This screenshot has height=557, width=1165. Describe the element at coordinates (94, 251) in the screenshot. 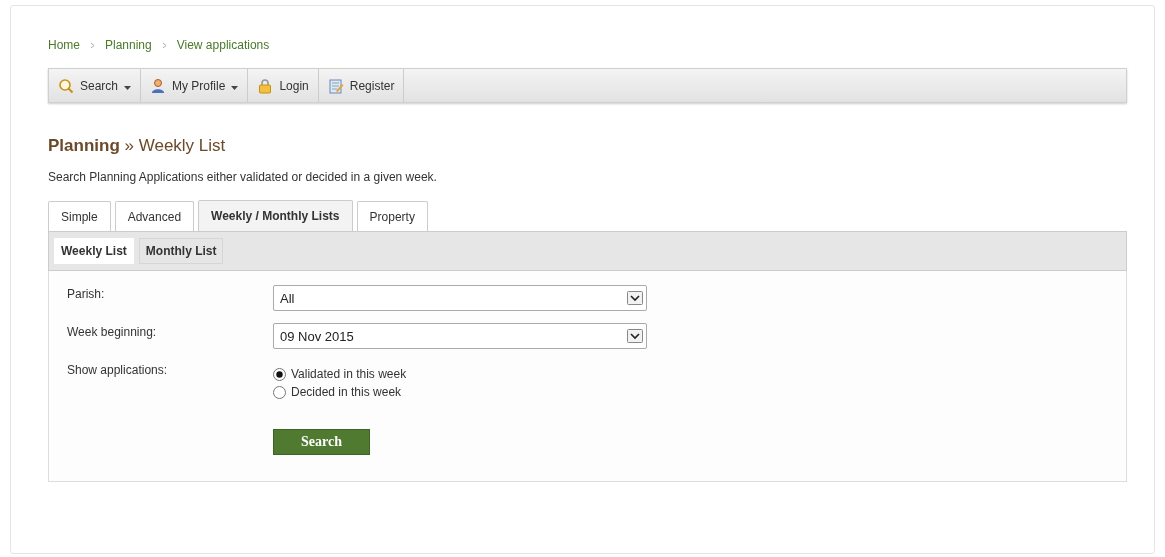

I see `subtab: Weekly List` at that location.